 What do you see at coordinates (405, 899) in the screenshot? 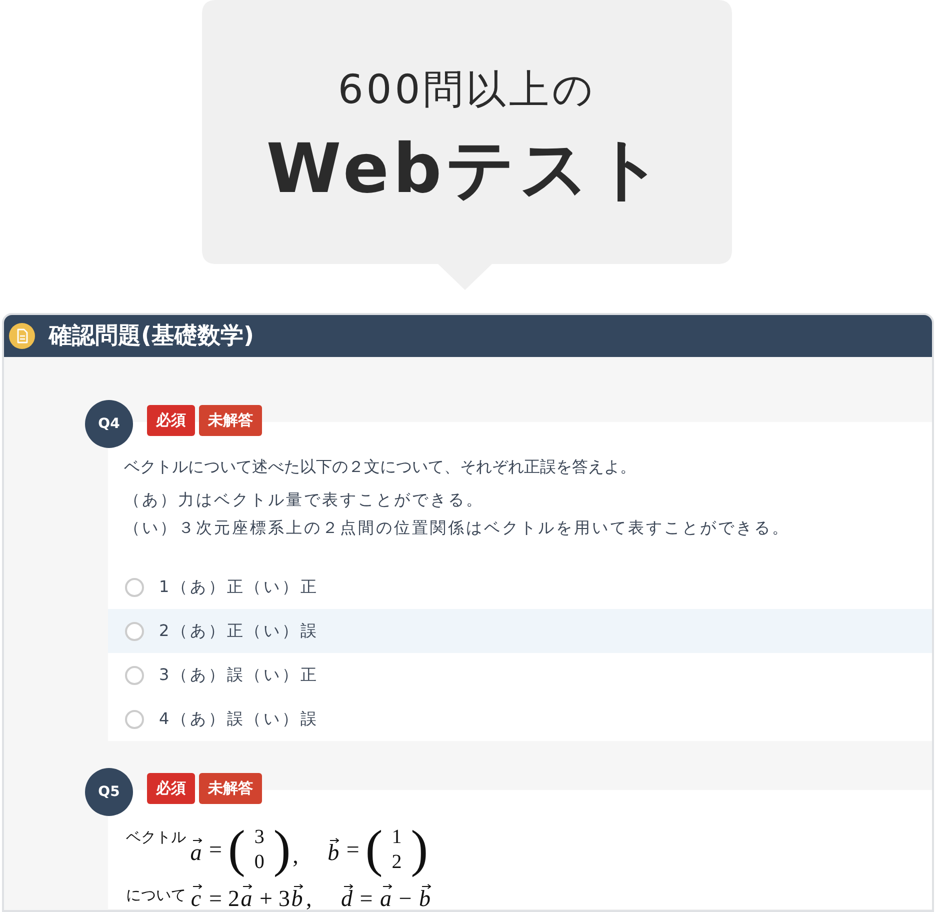
I see `math-operator: −` at bounding box center [405, 899].